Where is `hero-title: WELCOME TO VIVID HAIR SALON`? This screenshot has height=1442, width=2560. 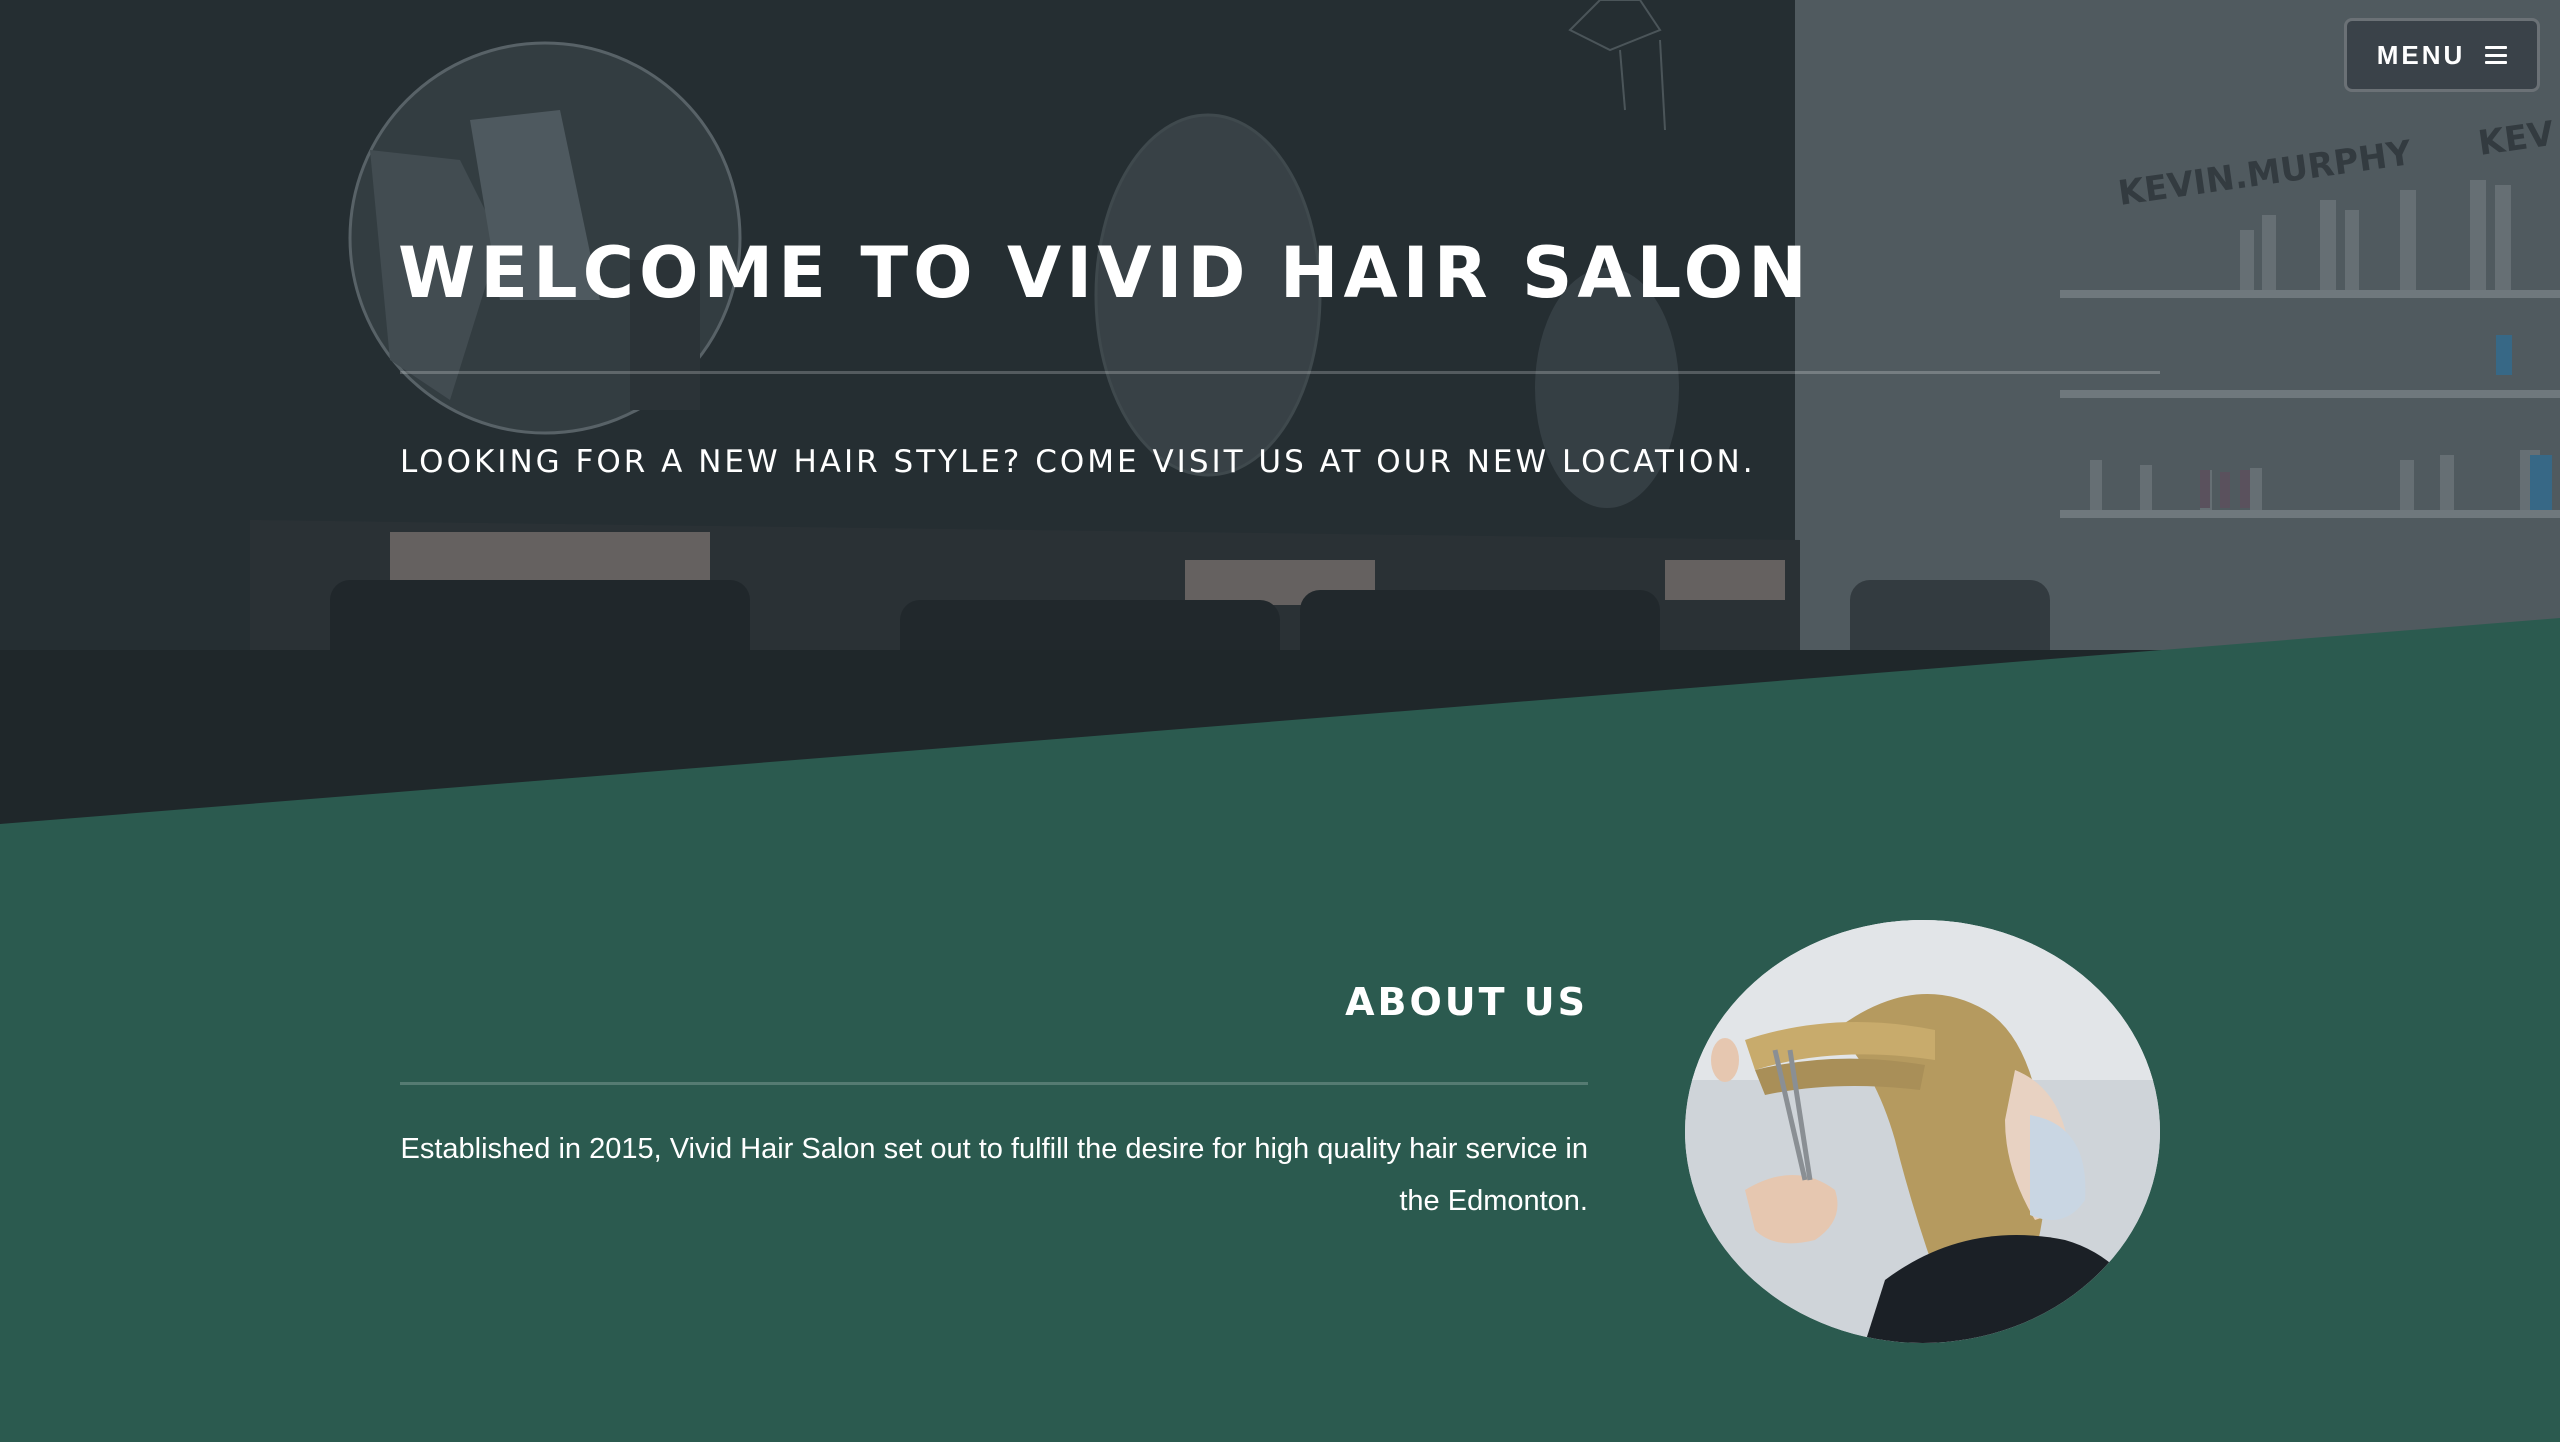
hero-title: WELCOME TO VIVID HAIR SALON is located at coordinates (1105, 273).